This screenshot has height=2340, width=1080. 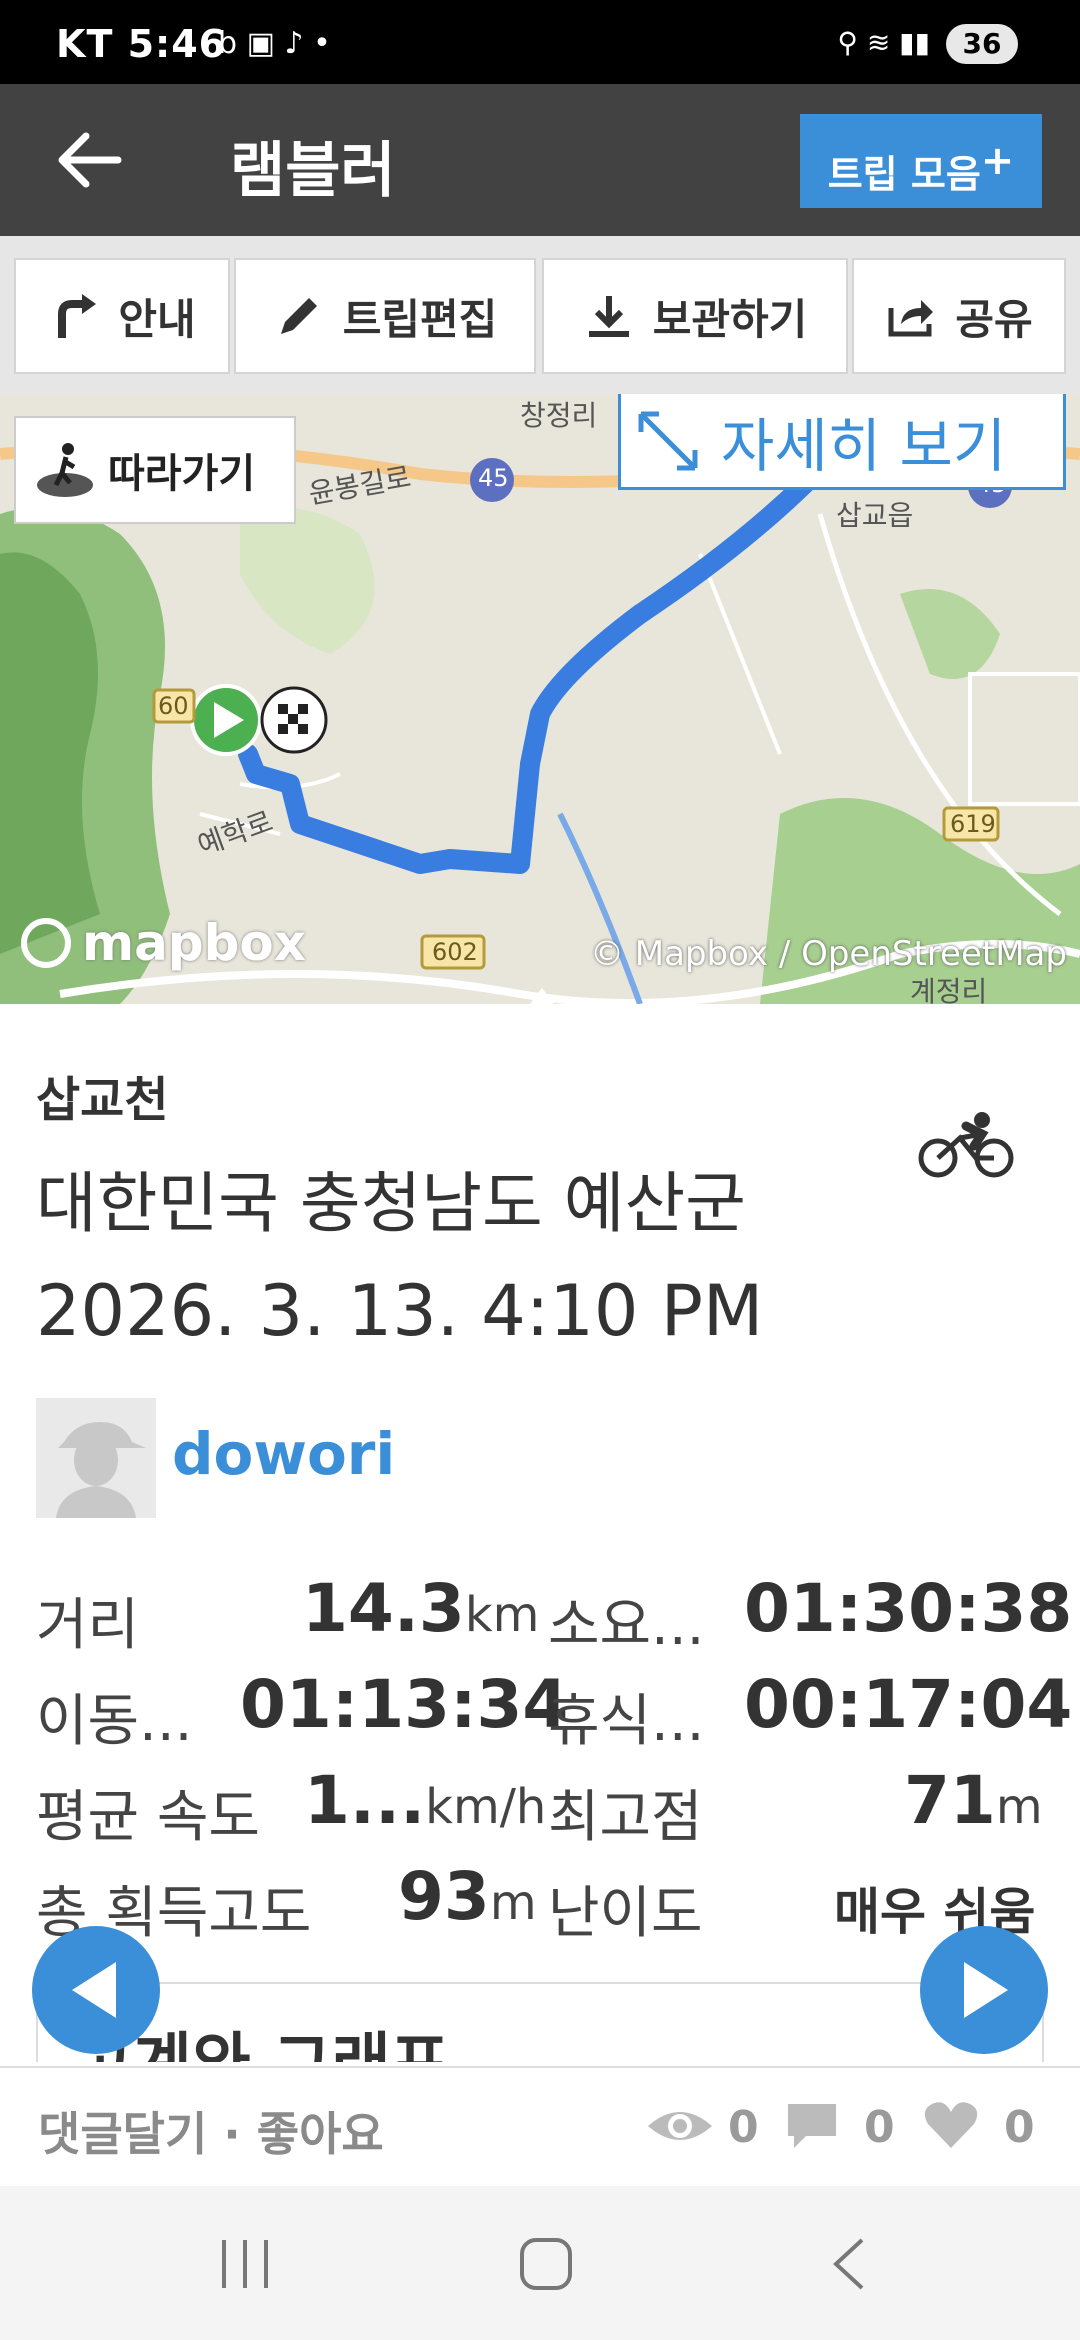 I want to click on download-icon, so click(x=608, y=316).